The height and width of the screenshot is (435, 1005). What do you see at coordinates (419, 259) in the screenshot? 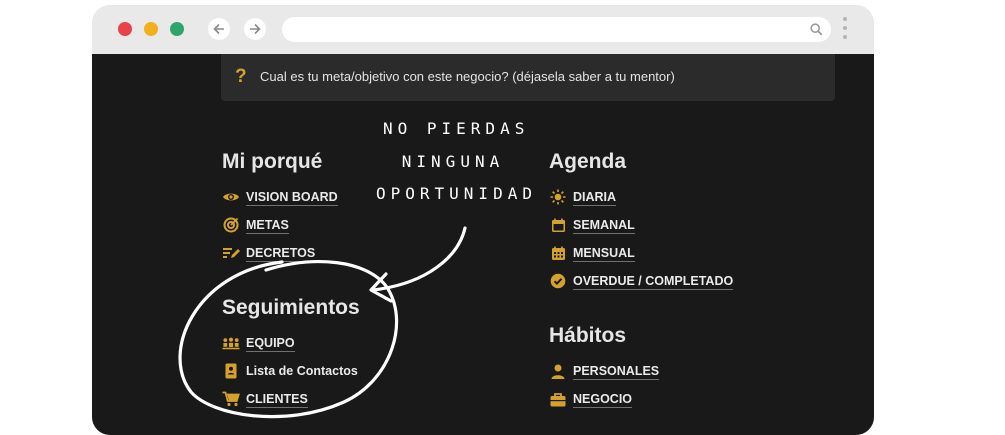
I see `arrow-stroke` at bounding box center [419, 259].